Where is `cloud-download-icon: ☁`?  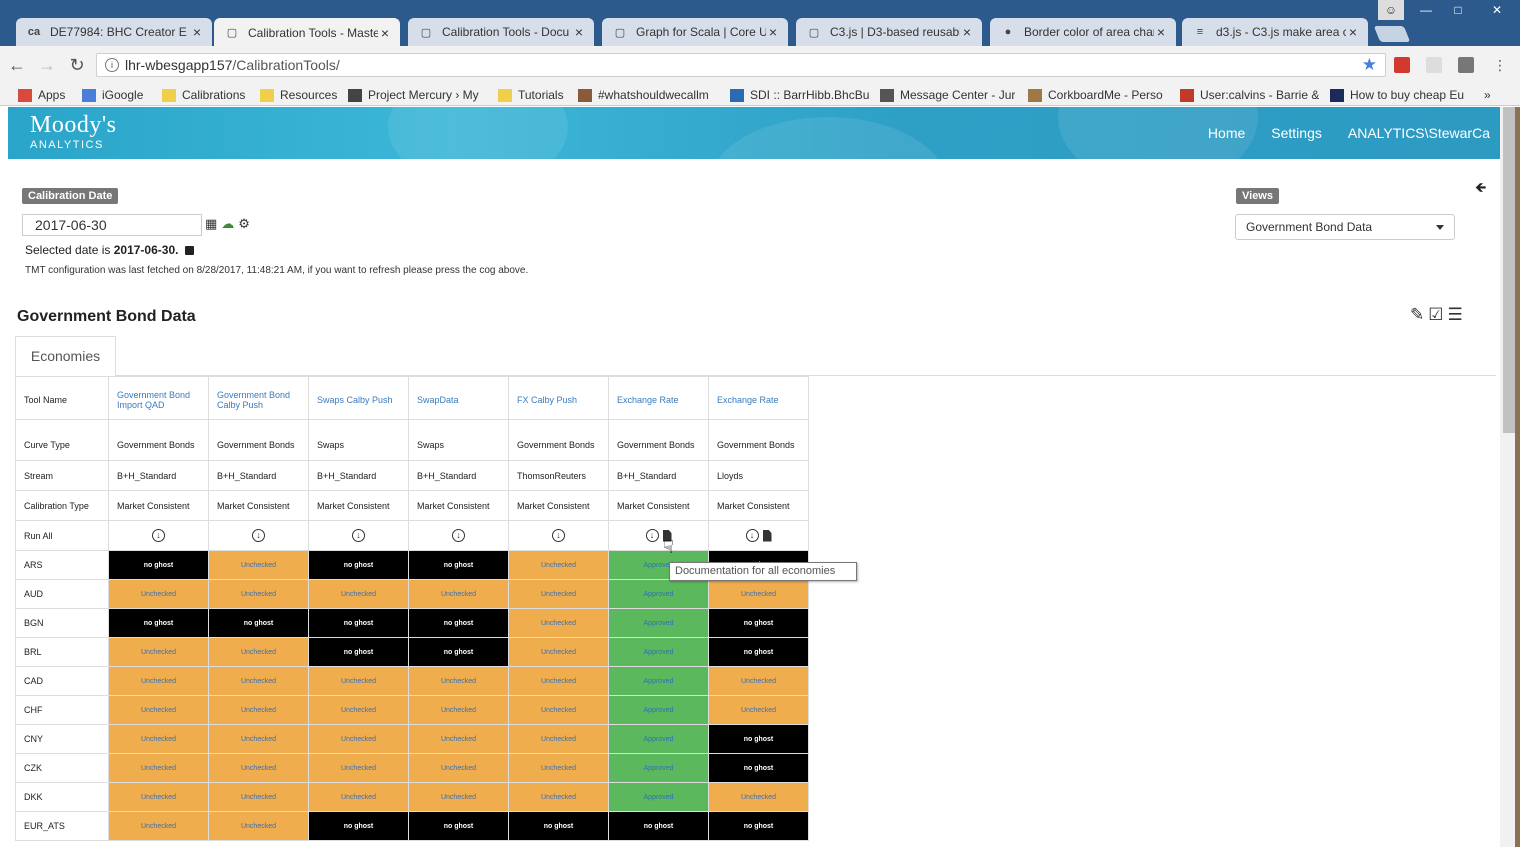
cloud-download-icon: ☁ is located at coordinates (227, 224).